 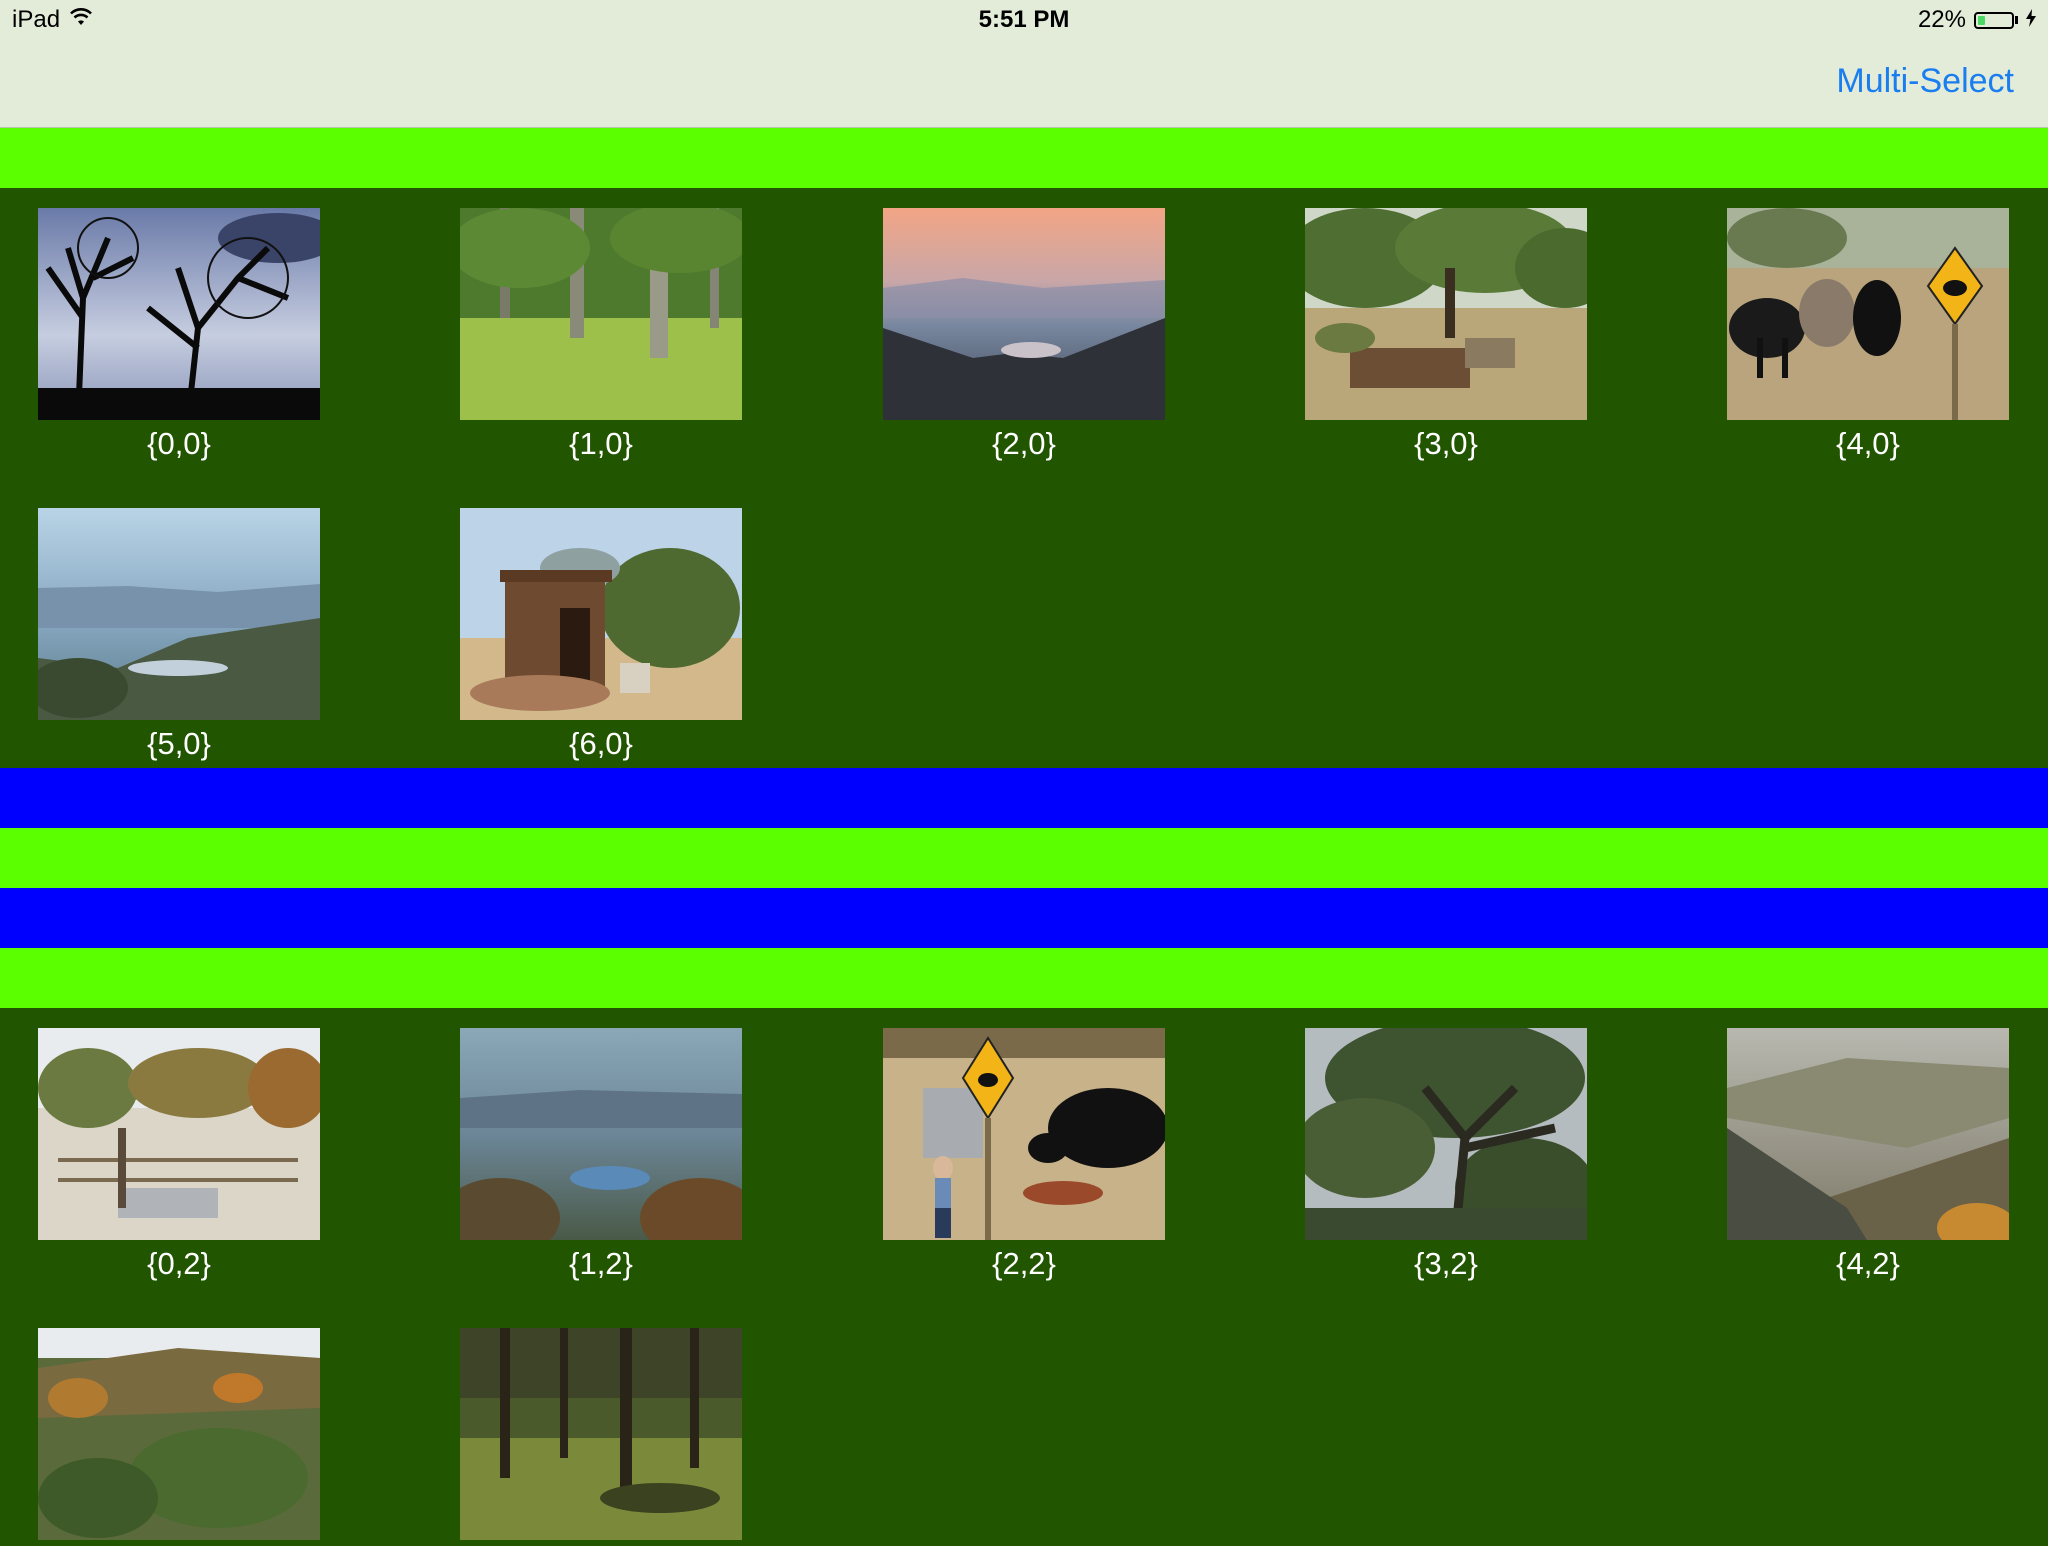 I want to click on photo-cell: {3,2}, so click(x=1446, y=1155).